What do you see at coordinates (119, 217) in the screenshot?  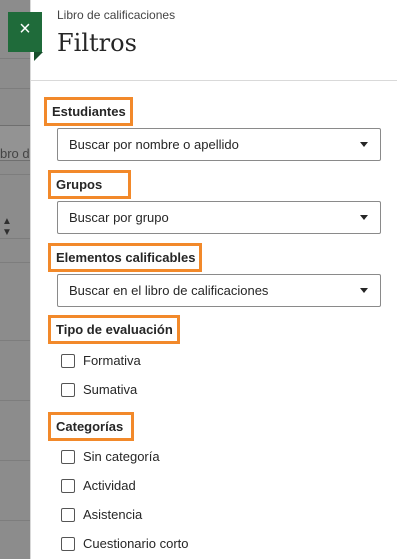 I see `groups-select-value: Buscar por grupo` at bounding box center [119, 217].